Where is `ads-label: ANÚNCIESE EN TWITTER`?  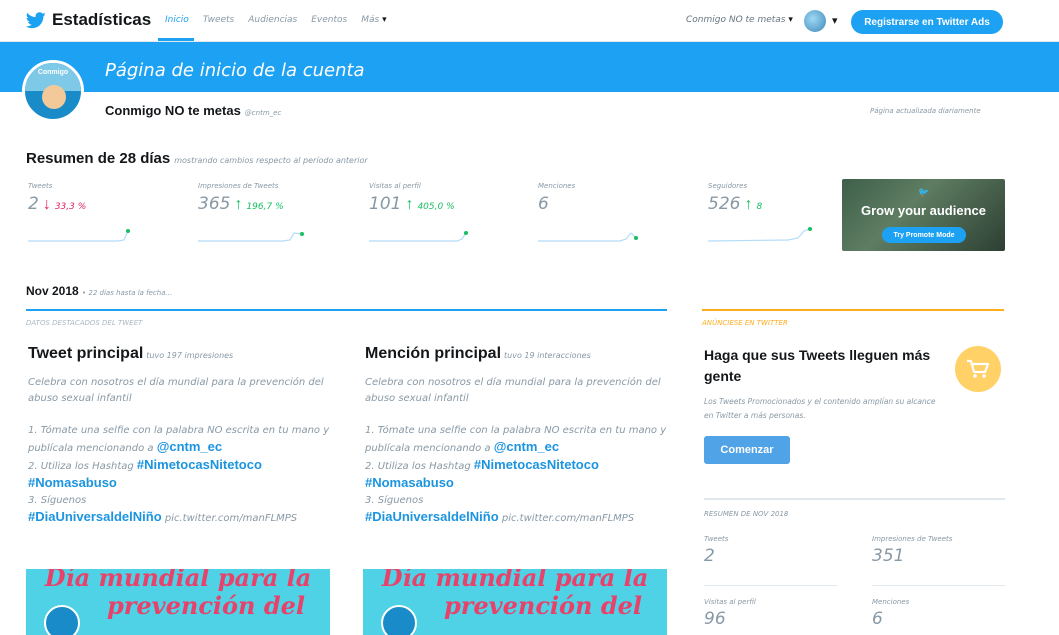
ads-label: ANÚNCIESE EN TWITTER is located at coordinates (745, 323).